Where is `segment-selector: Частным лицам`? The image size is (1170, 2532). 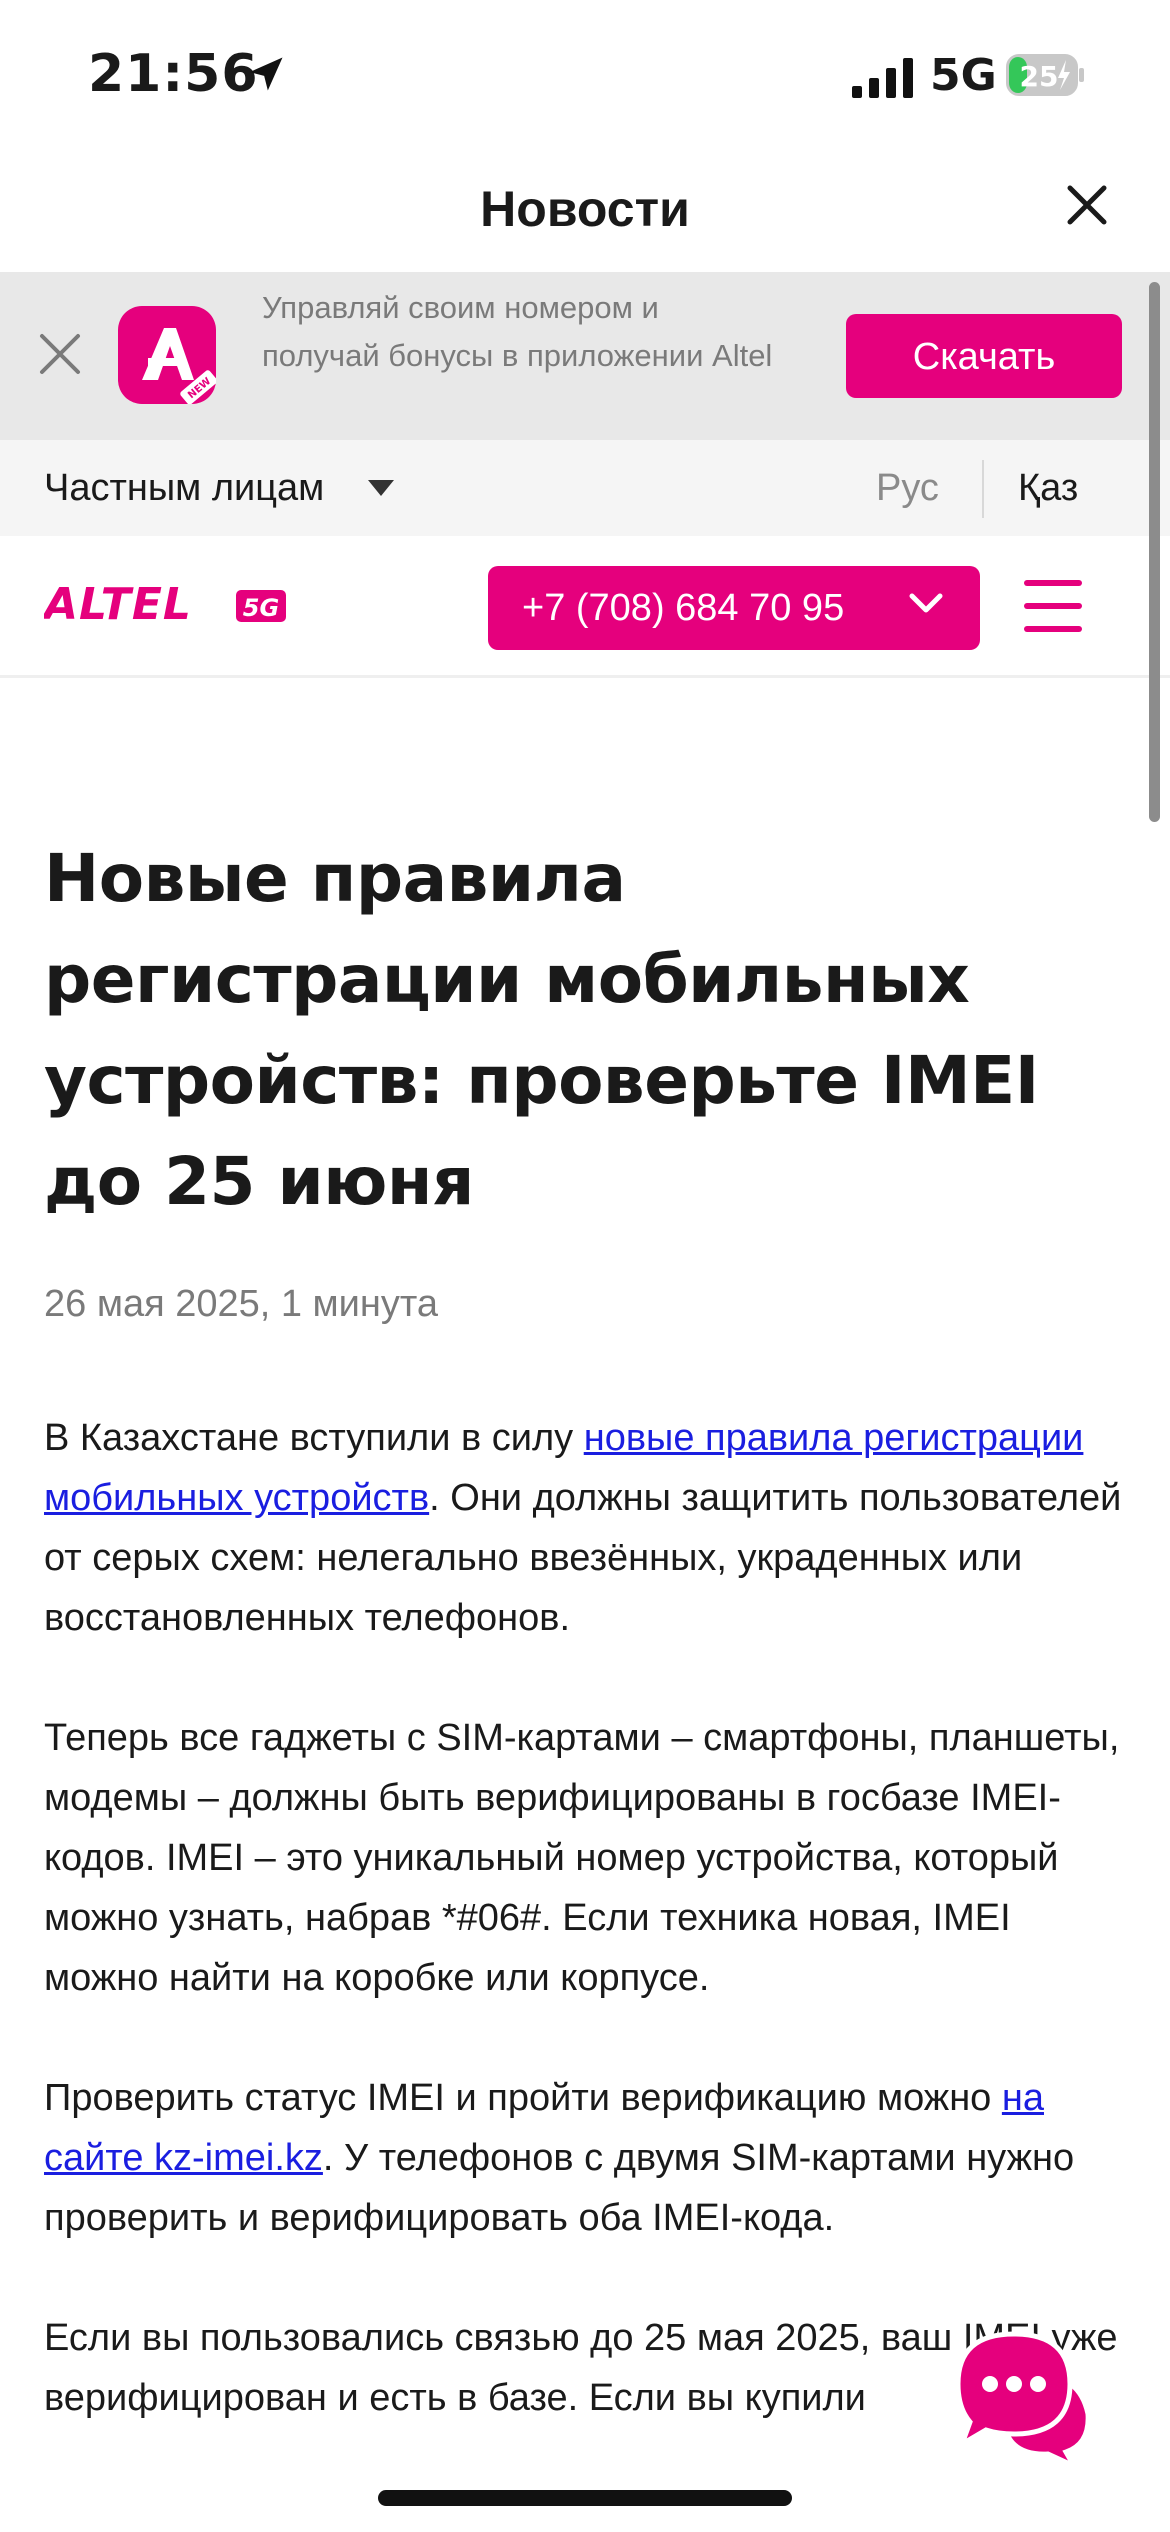
segment-selector: Частным лицам is located at coordinates (184, 488).